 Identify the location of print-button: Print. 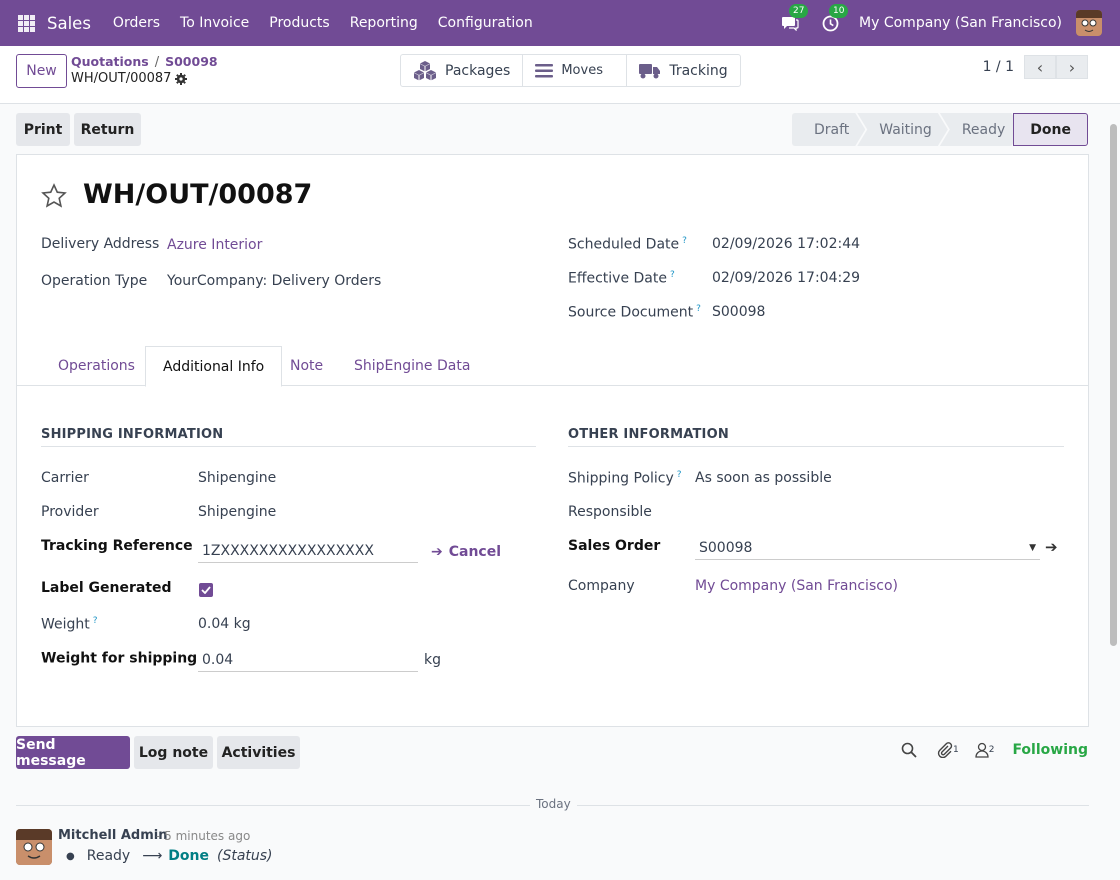
(43, 129).